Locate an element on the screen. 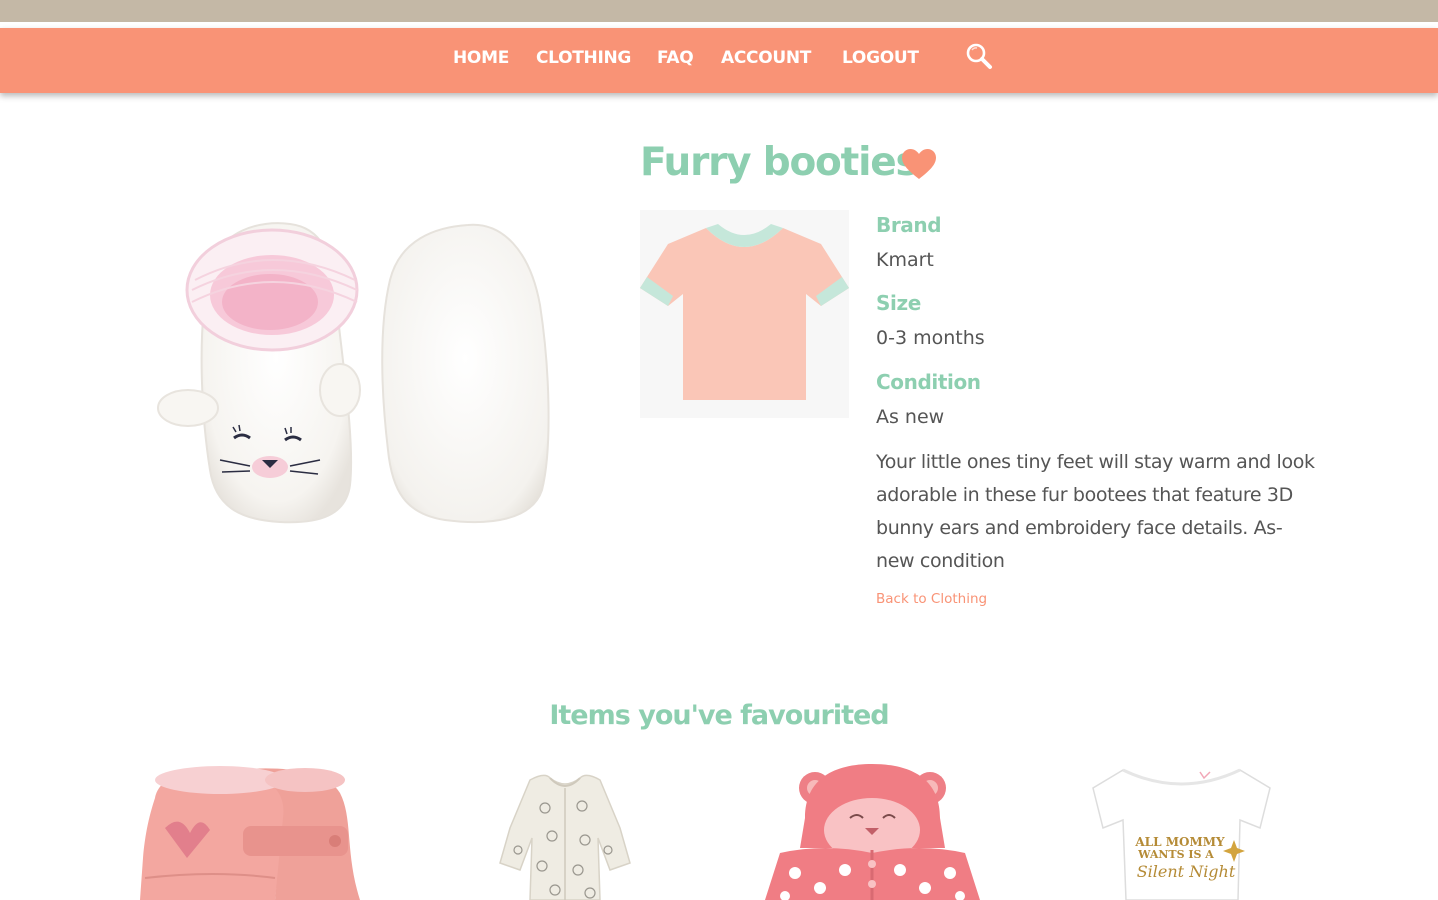 This screenshot has width=1438, height=900. back-to-clothing-link: Back to Clothing is located at coordinates (931, 599).